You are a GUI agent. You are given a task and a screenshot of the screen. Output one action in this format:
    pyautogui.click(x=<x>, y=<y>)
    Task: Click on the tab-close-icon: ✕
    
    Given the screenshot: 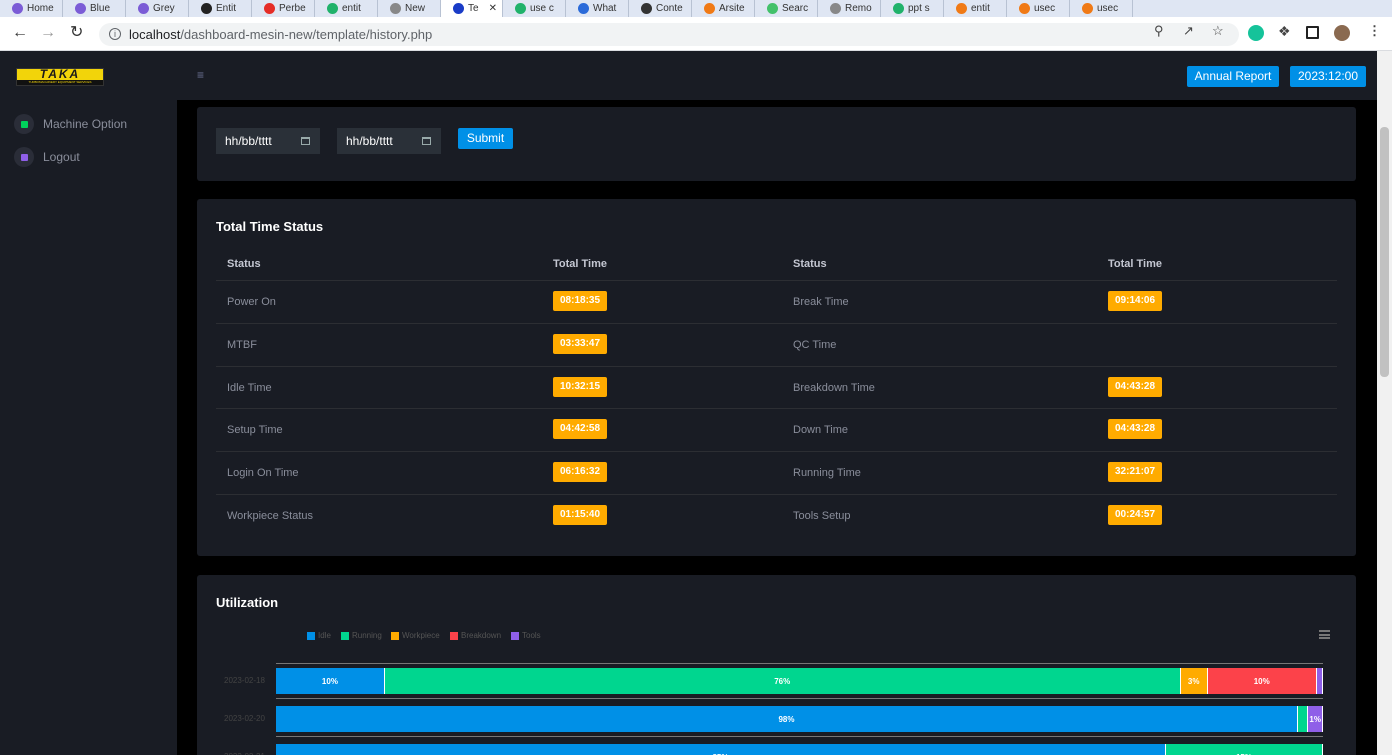 What is the action you would take?
    pyautogui.click(x=493, y=8)
    